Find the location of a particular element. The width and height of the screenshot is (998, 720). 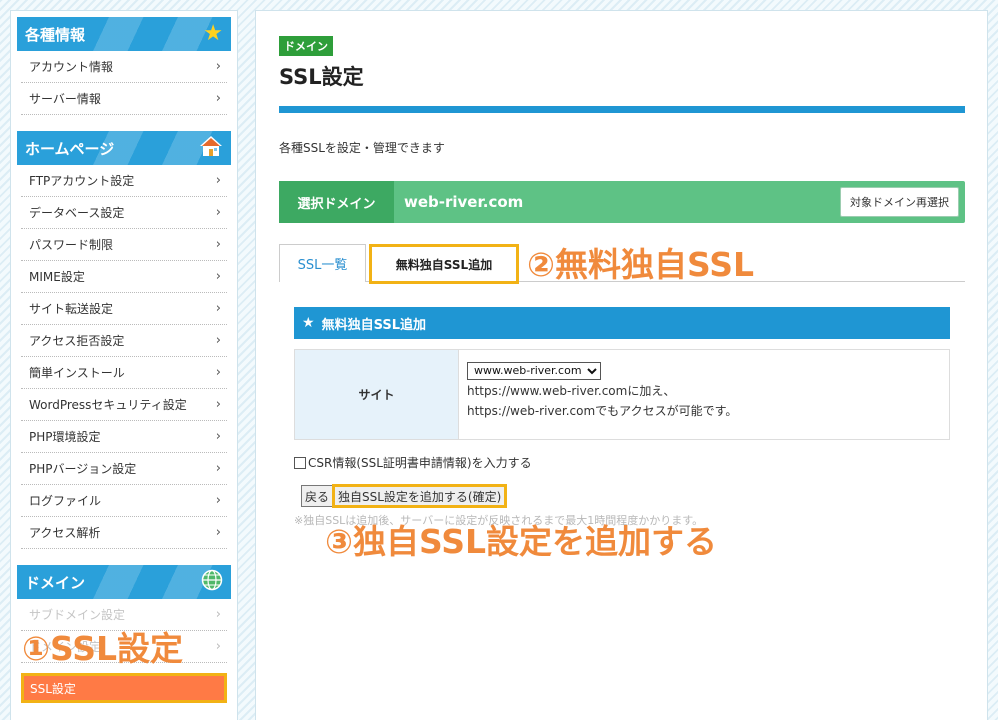

title-underline is located at coordinates (622, 109).